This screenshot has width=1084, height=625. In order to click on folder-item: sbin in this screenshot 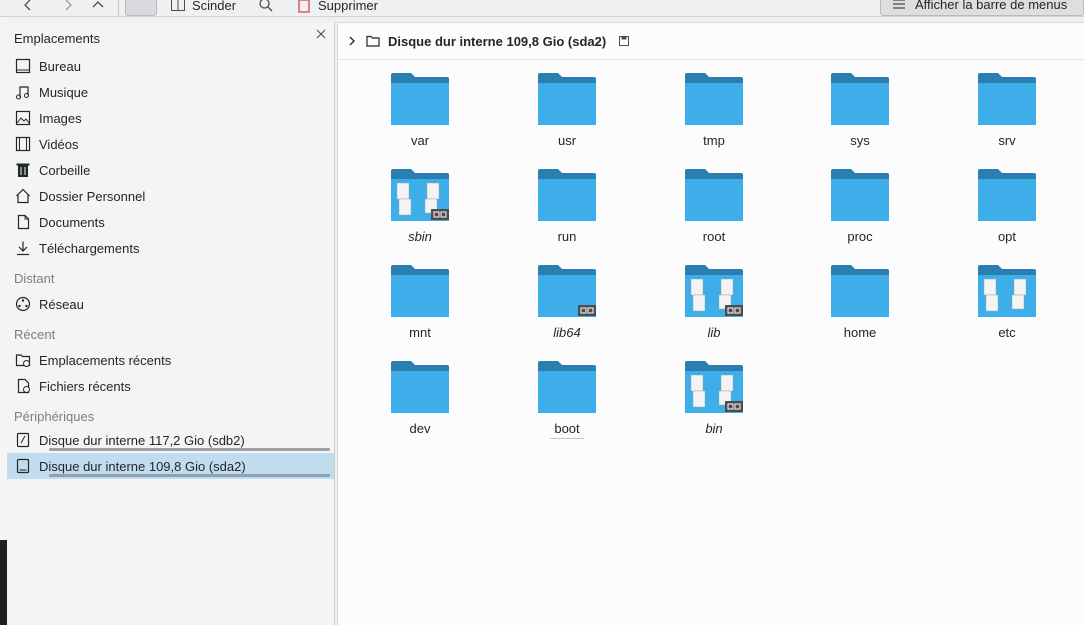, I will do `click(420, 205)`.